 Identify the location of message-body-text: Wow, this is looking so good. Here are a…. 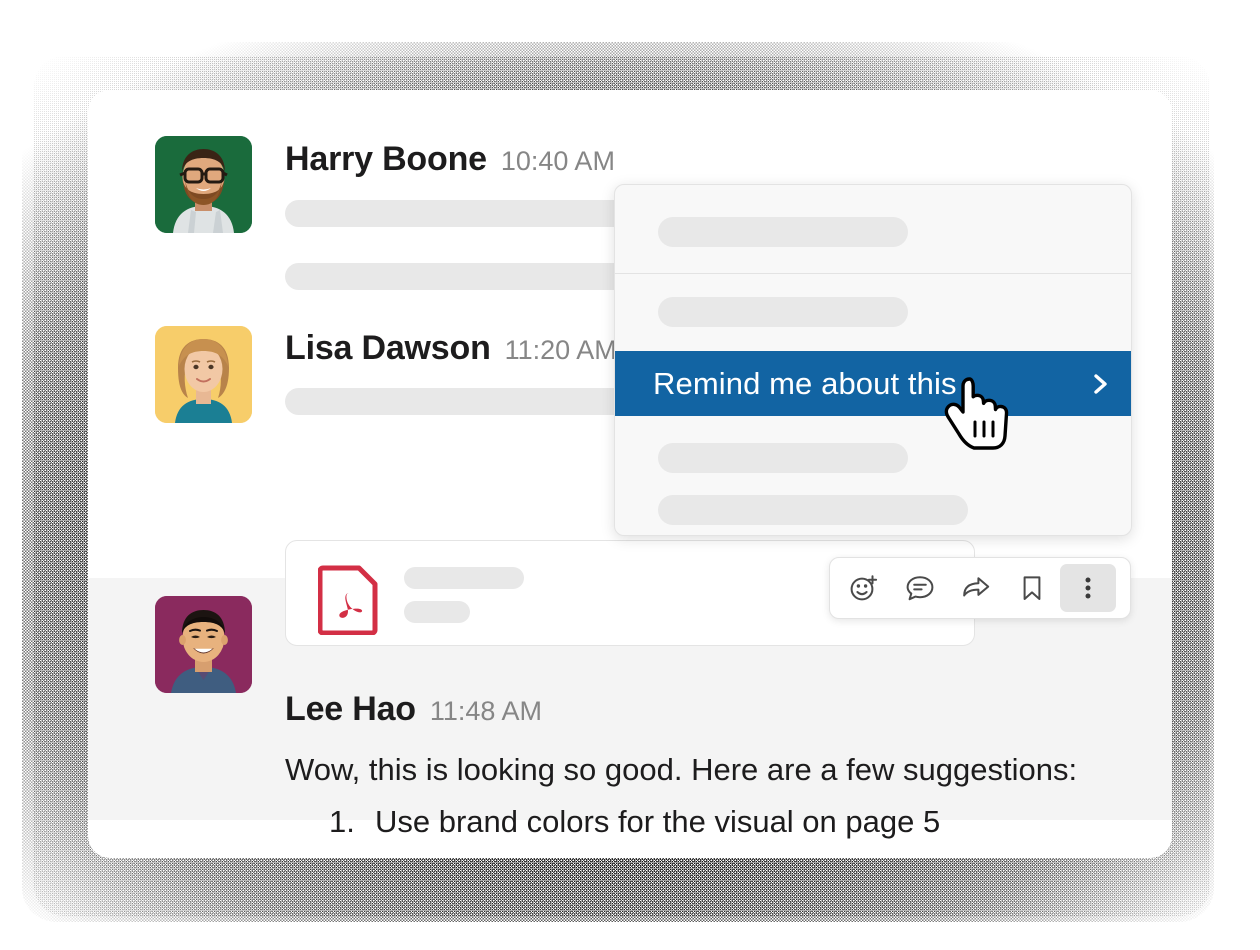
(681, 769).